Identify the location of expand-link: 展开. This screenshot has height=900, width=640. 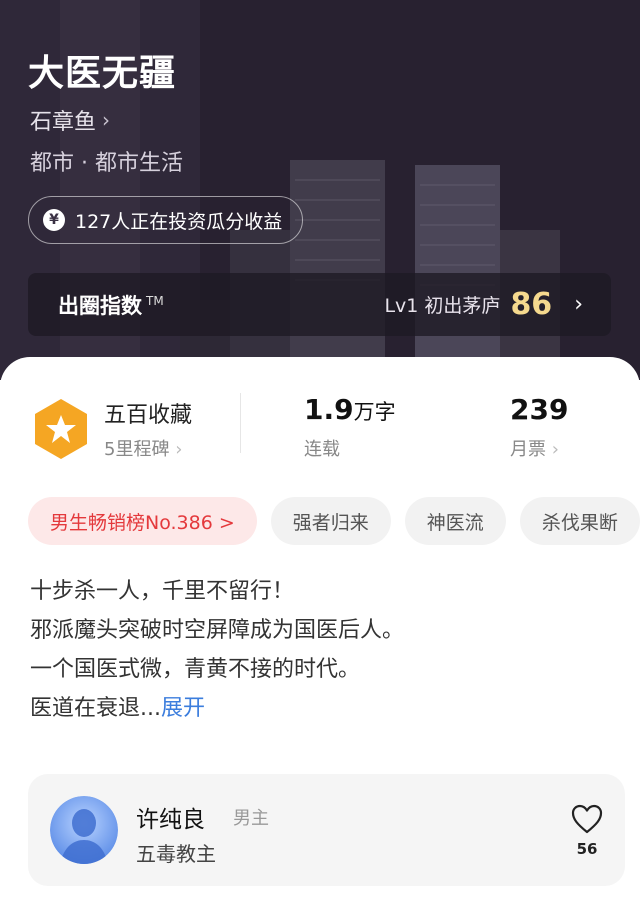
(183, 708).